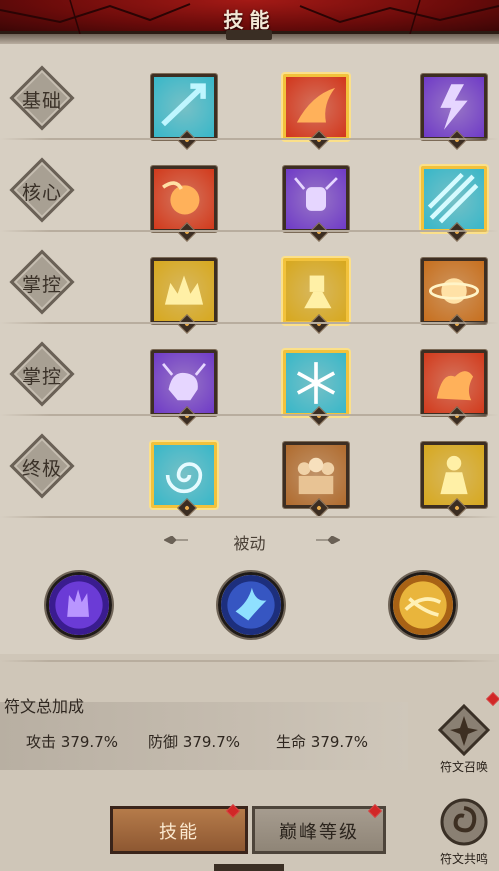 The width and height of the screenshot is (499, 871). I want to click on stat-defense: 防御 379.7%, so click(194, 741).